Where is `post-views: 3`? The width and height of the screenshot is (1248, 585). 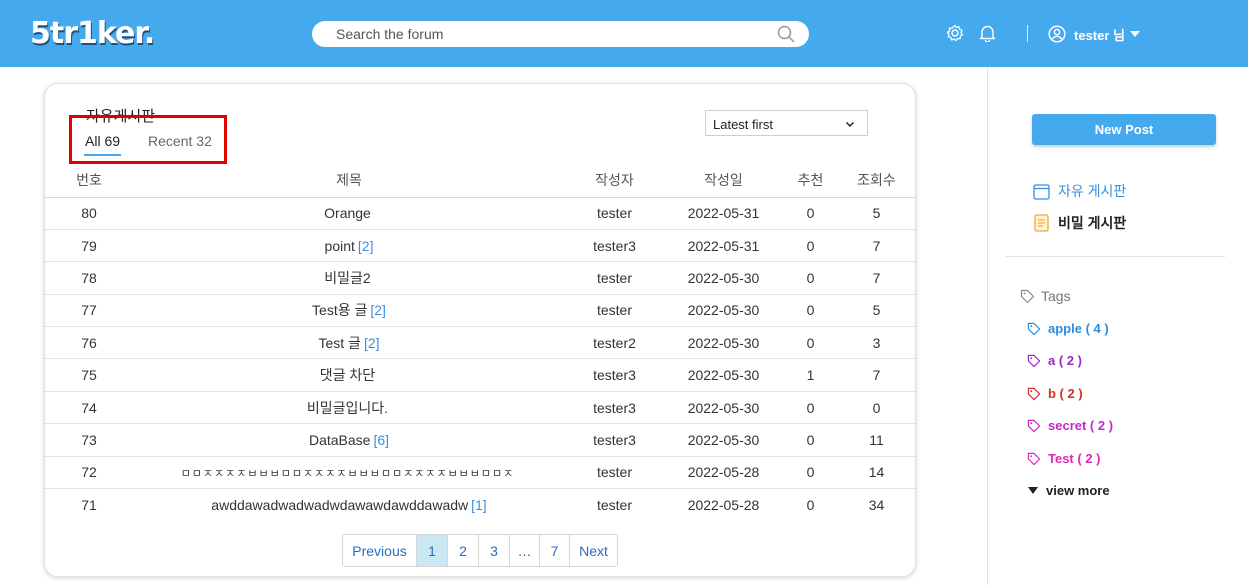 post-views: 3 is located at coordinates (876, 343).